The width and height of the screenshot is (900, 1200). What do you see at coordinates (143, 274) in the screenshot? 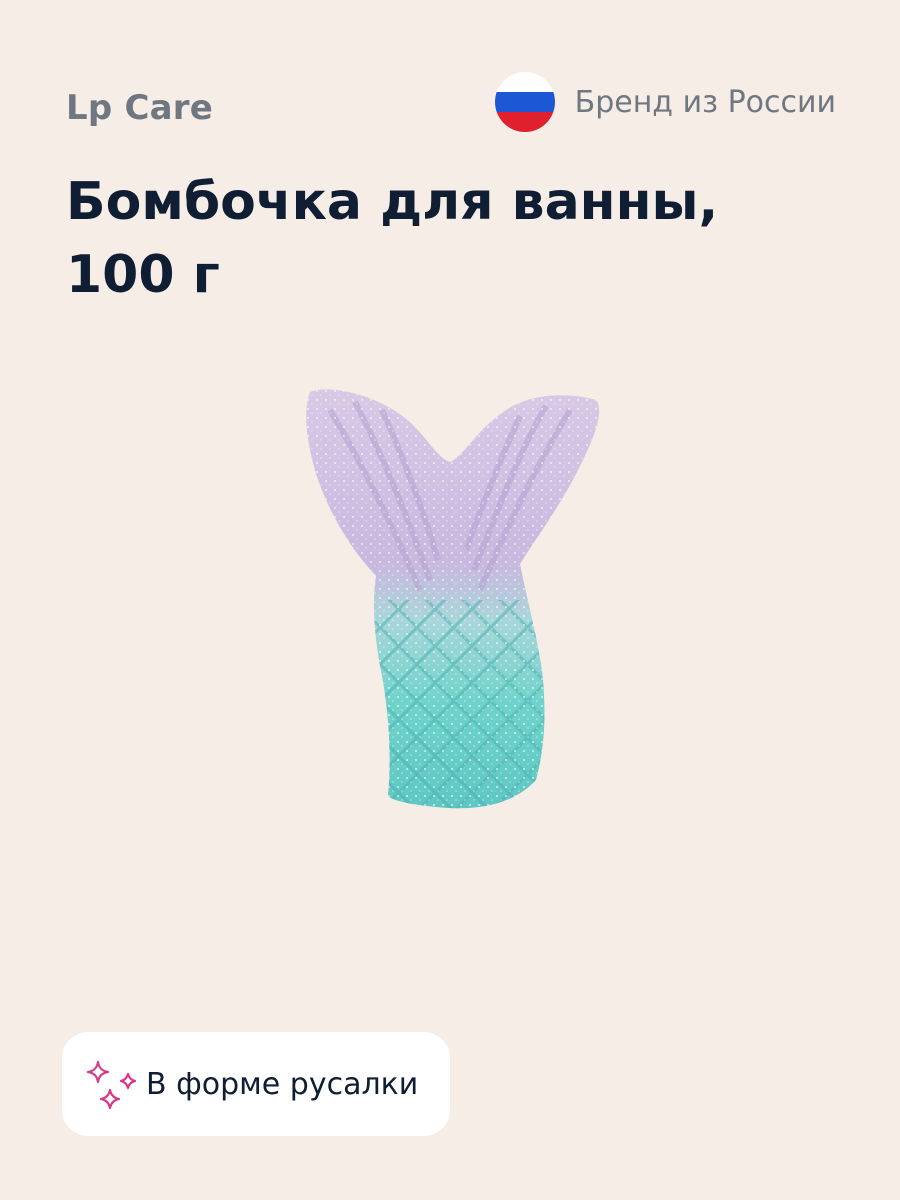
I see `product-weight: 100 г` at bounding box center [143, 274].